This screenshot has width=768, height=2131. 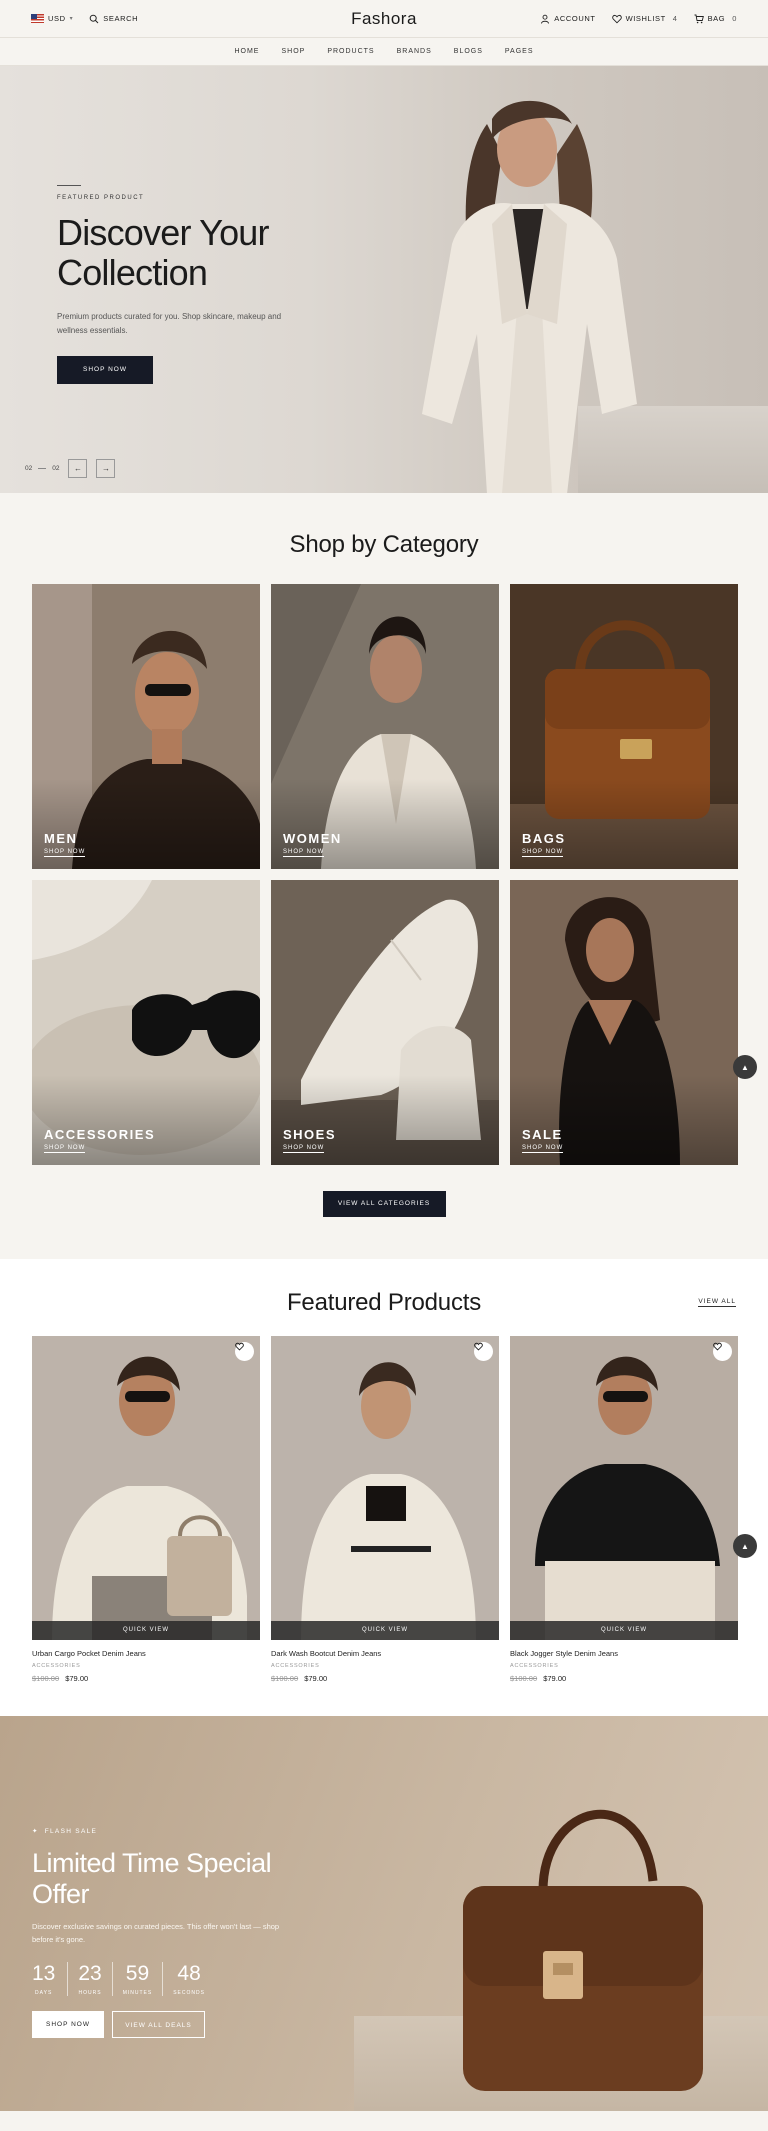 What do you see at coordinates (90, 1993) in the screenshot?
I see `countdown-label: HOURS` at bounding box center [90, 1993].